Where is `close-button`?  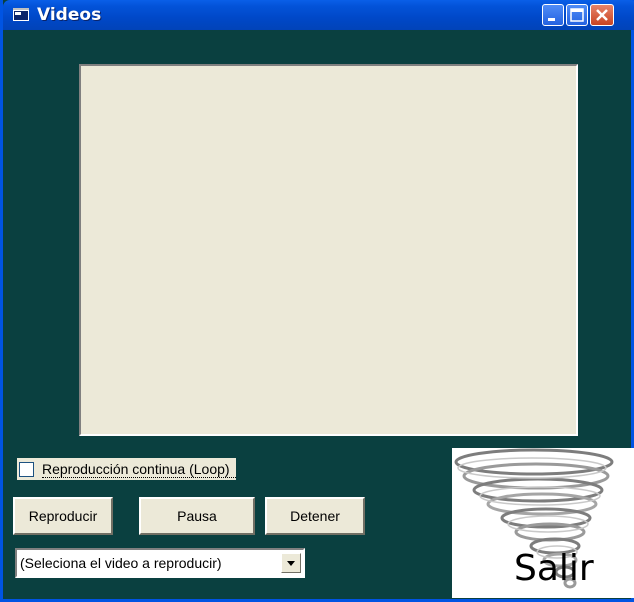 close-button is located at coordinates (602, 15).